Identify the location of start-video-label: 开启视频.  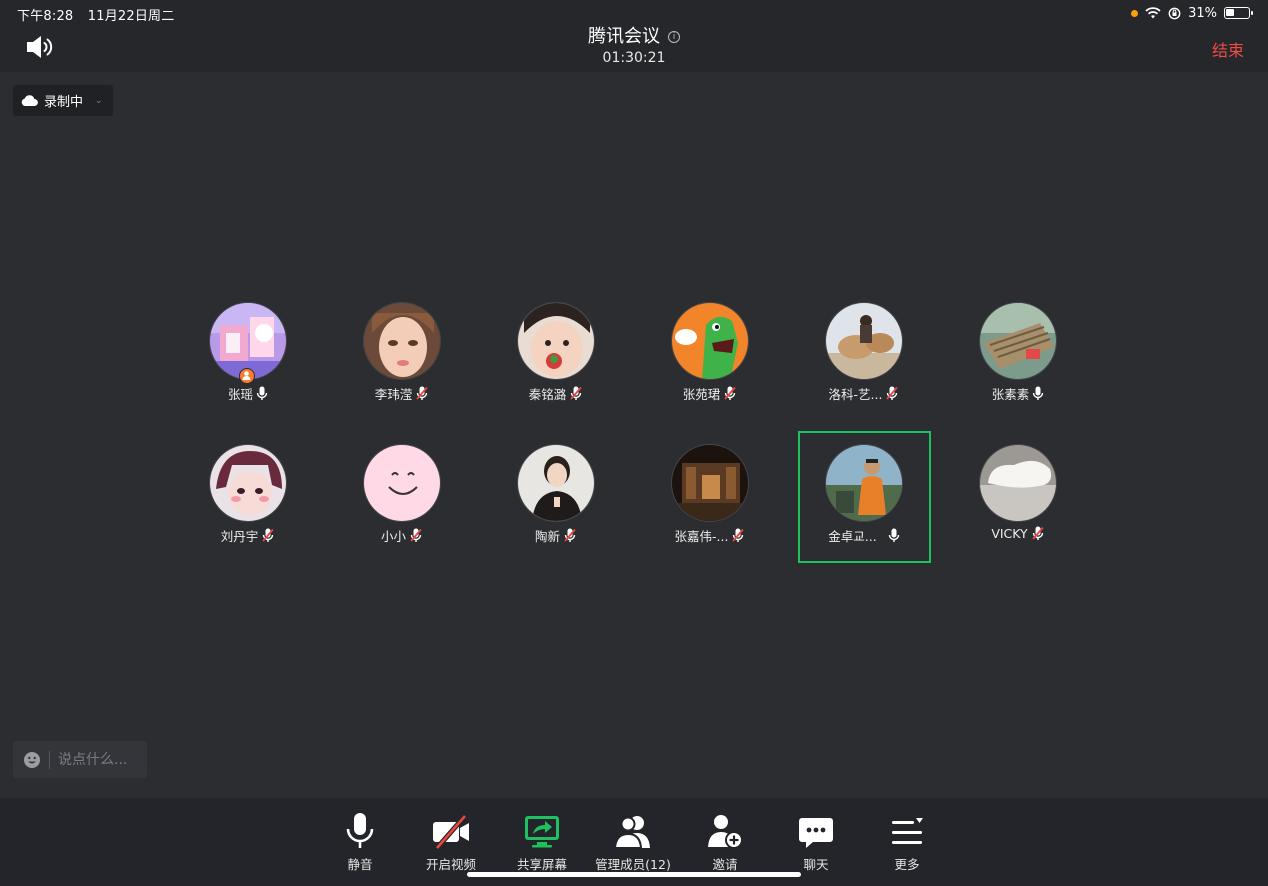
(450, 864).